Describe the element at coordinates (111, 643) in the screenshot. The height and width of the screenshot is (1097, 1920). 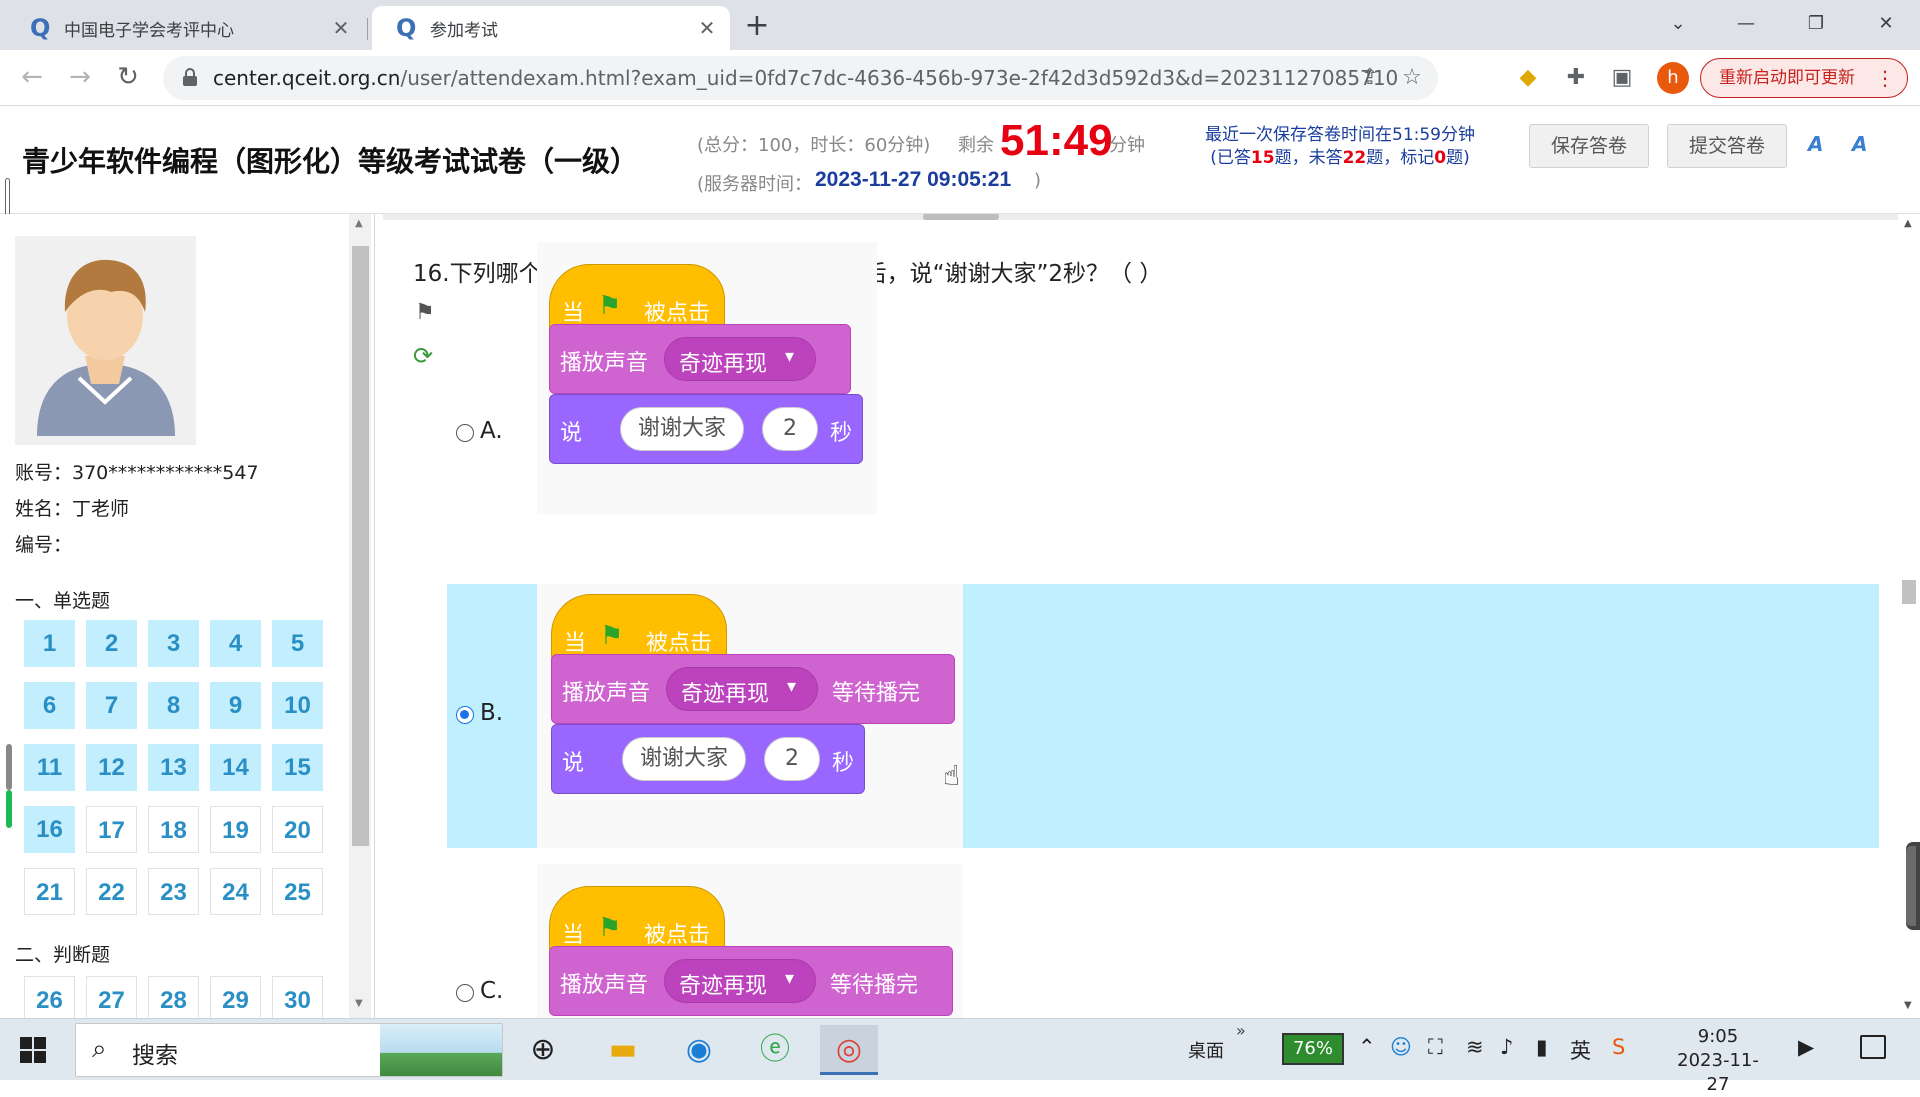
I see `question-nav-button: 2` at that location.